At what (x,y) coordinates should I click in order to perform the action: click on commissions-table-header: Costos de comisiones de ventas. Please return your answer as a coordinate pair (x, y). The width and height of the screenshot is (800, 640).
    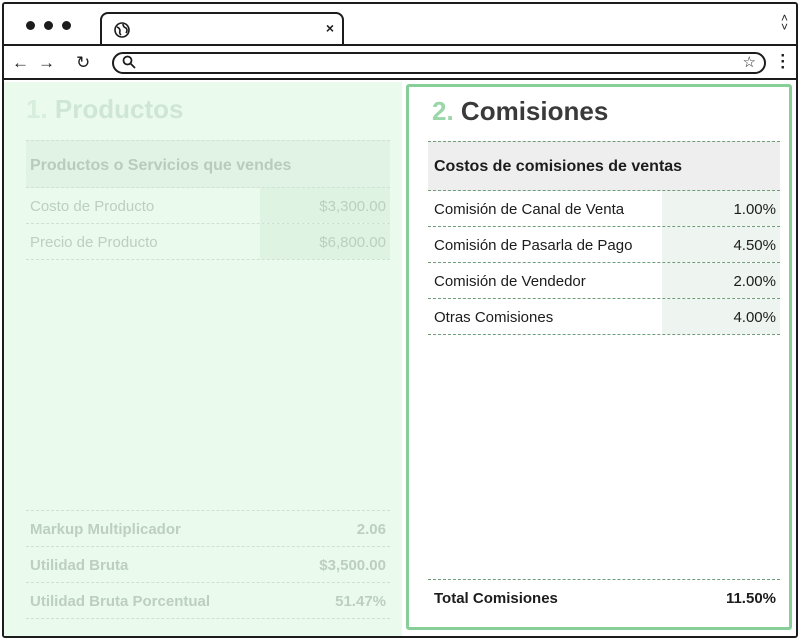
    Looking at the image, I should click on (604, 166).